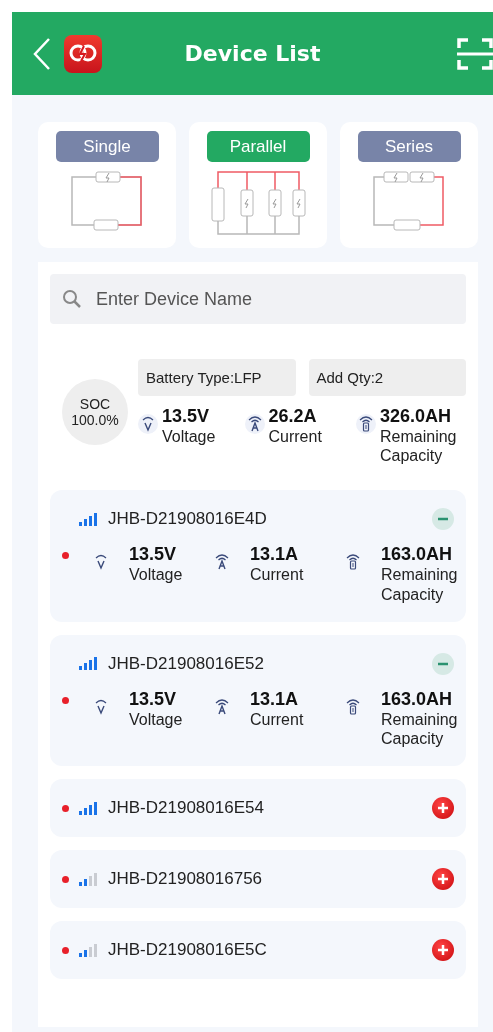  I want to click on search-field: Enter Device Name, so click(258, 299).